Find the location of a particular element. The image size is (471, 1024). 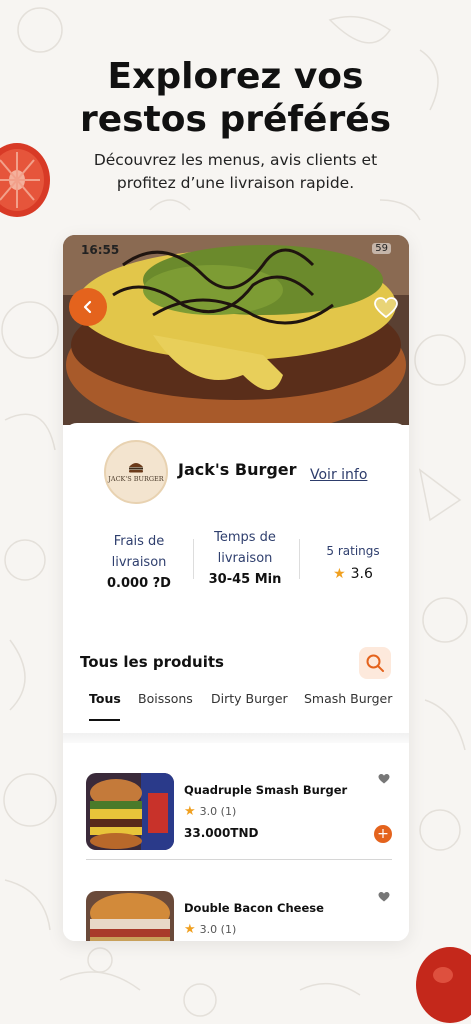

category-tabs: Tous Boissons Dirty Burger Smash Burger is located at coordinates (236, 709).